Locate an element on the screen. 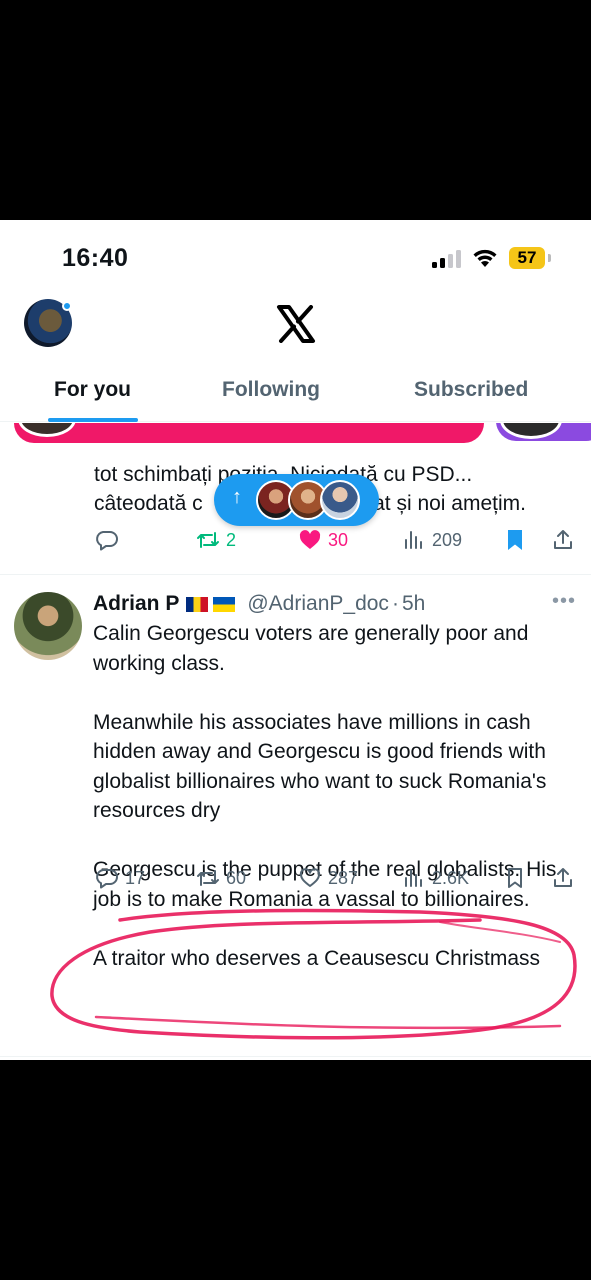  author-name: Adrian P is located at coordinates (136, 604).